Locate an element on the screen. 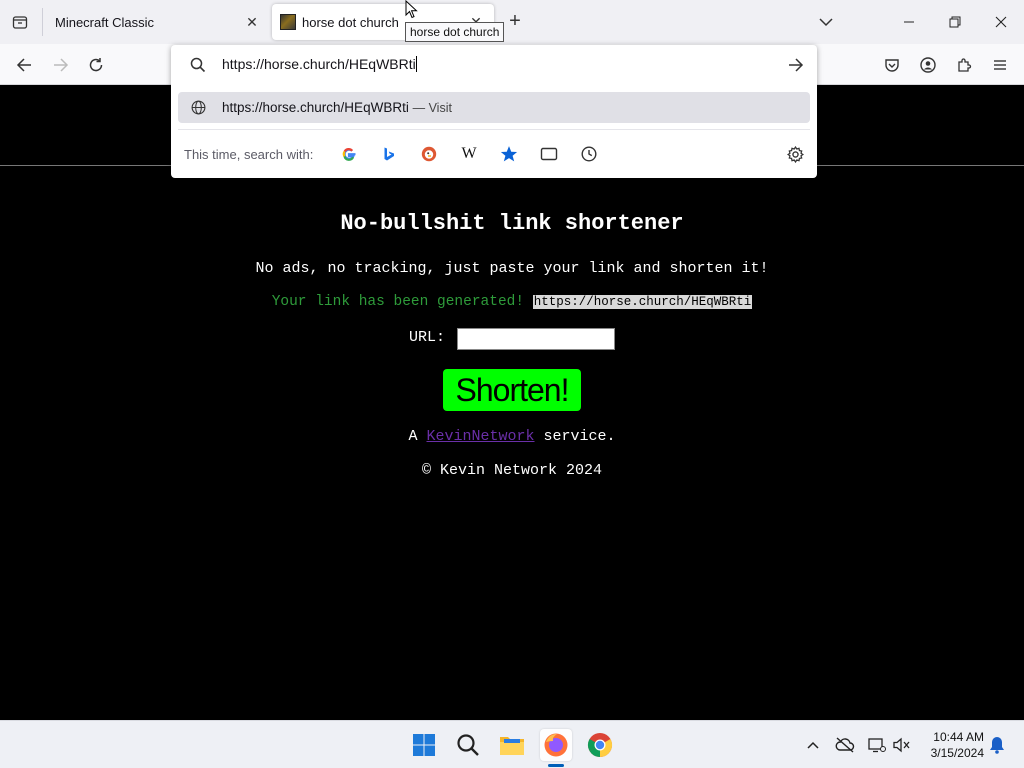 Image resolution: width=1024 pixels, height=768 pixels. reload-button is located at coordinates (96, 65).